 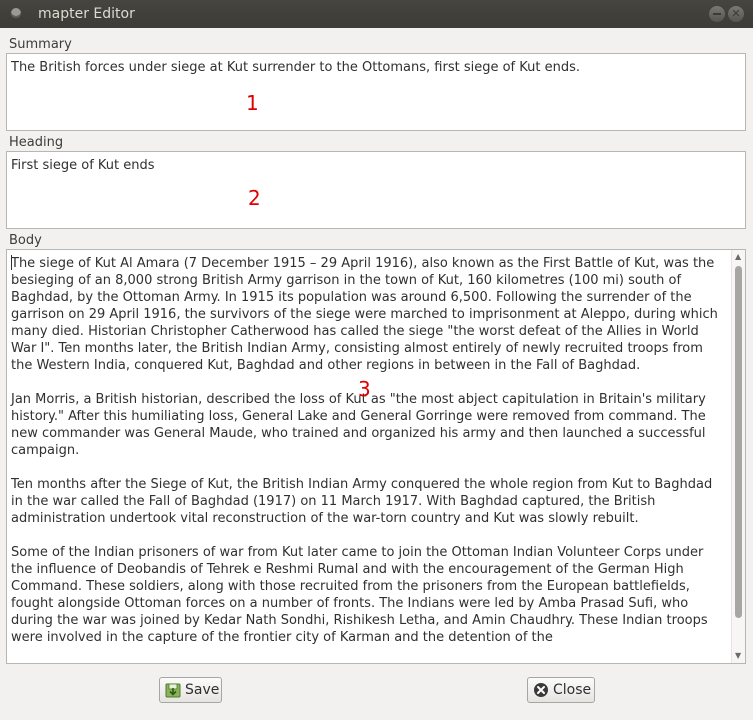 I want to click on scroll-down-icon: ▼, so click(x=738, y=656).